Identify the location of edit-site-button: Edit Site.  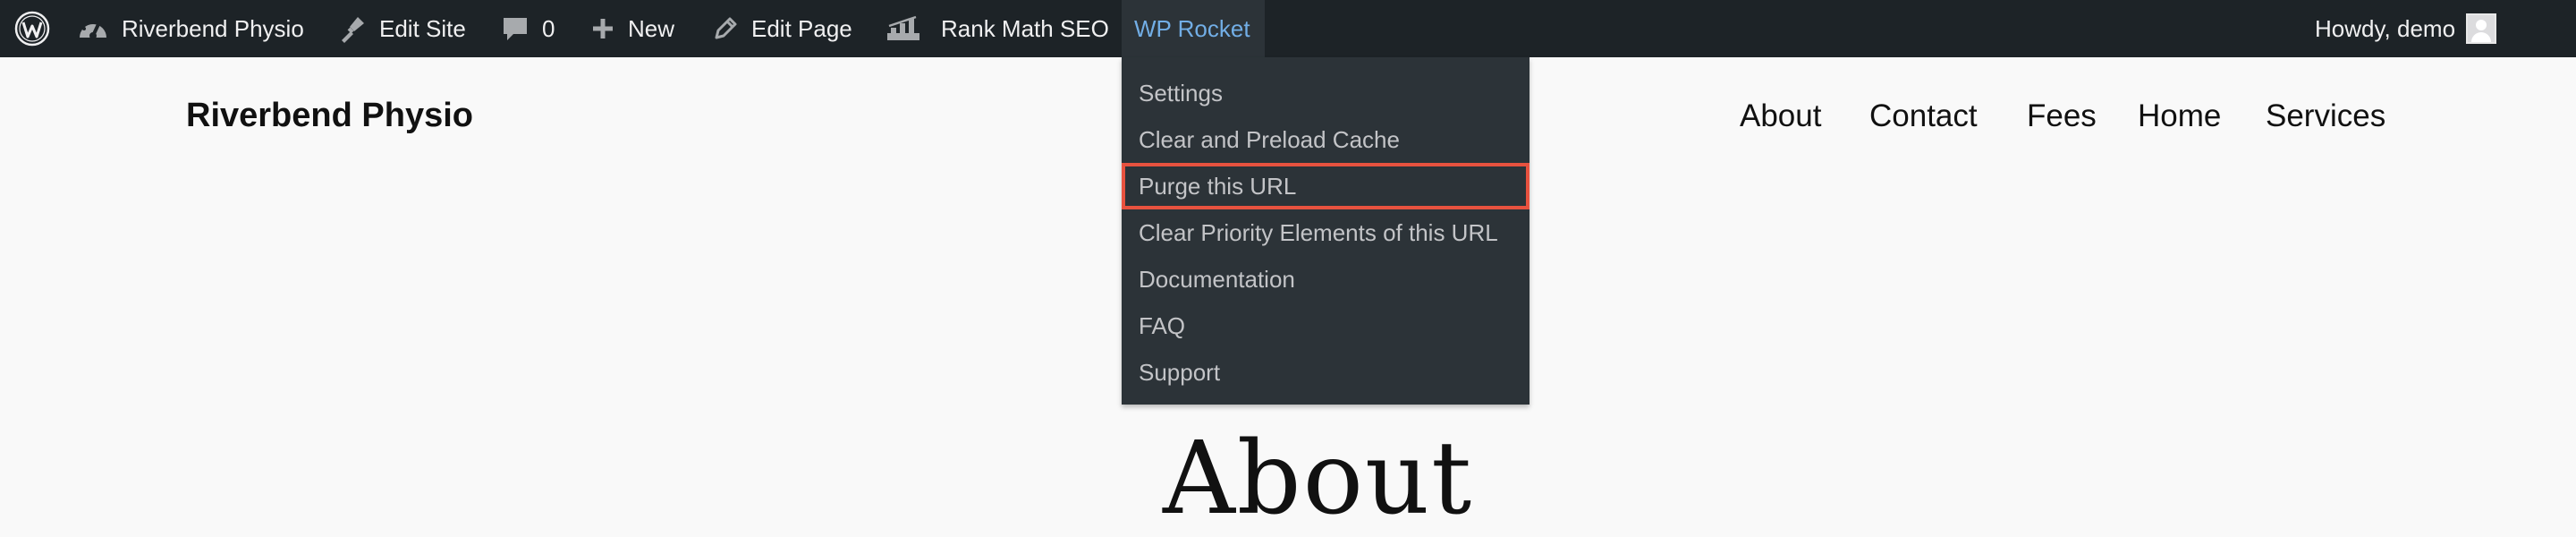
(401, 28).